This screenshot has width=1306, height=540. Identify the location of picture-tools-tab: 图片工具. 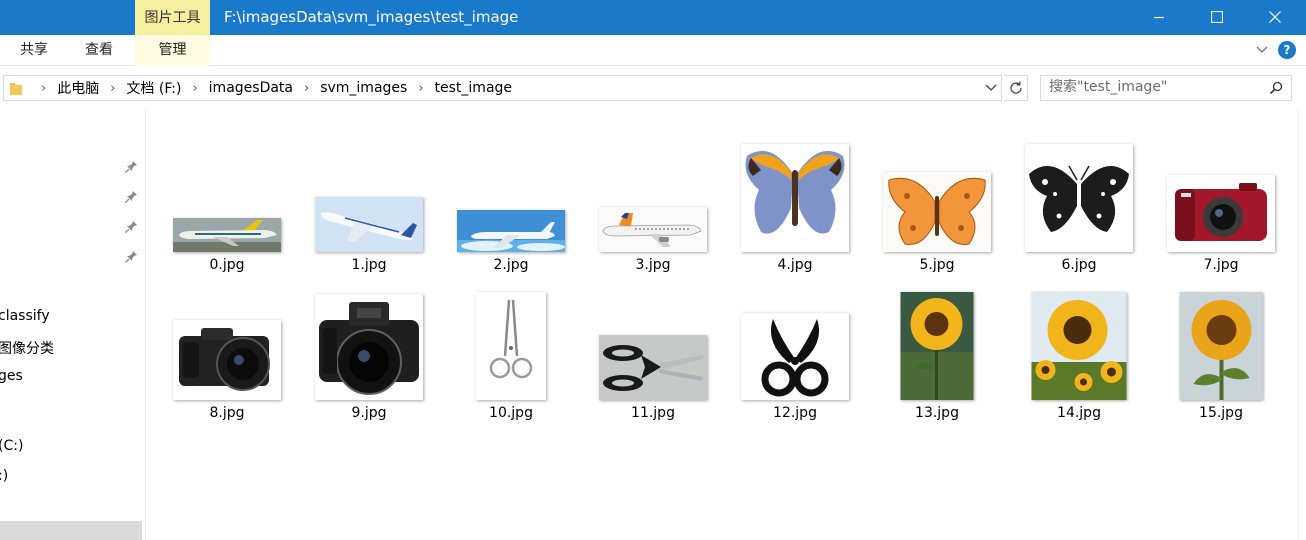
(172, 17).